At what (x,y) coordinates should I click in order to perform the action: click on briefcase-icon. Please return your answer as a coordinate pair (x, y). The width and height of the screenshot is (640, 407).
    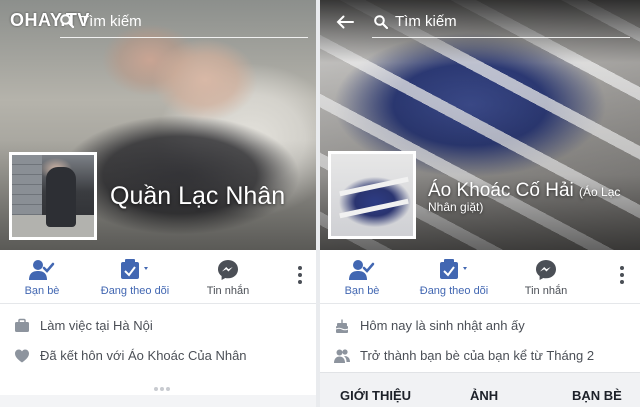
    Looking at the image, I should click on (22, 325).